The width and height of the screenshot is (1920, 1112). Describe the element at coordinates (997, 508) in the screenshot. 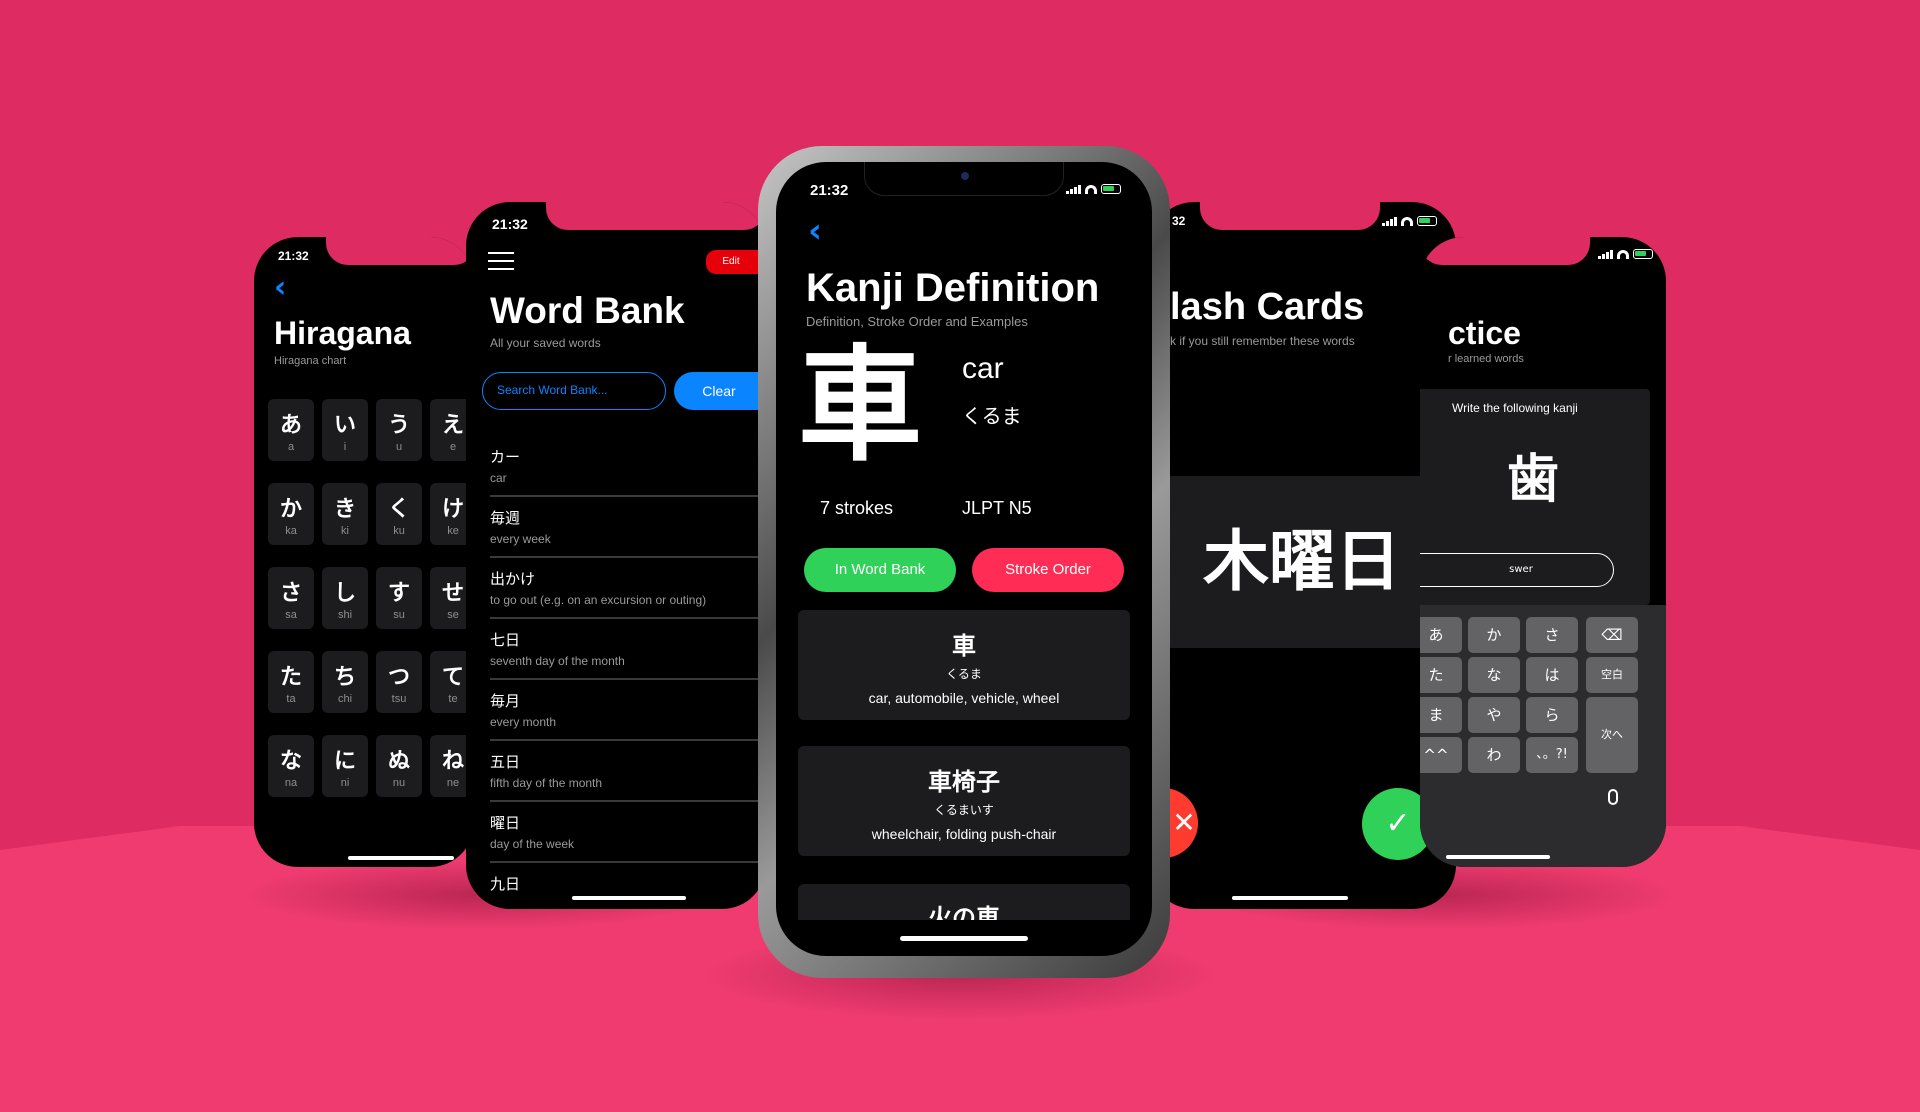

I see `jlpt-level: JLPT N5` at that location.